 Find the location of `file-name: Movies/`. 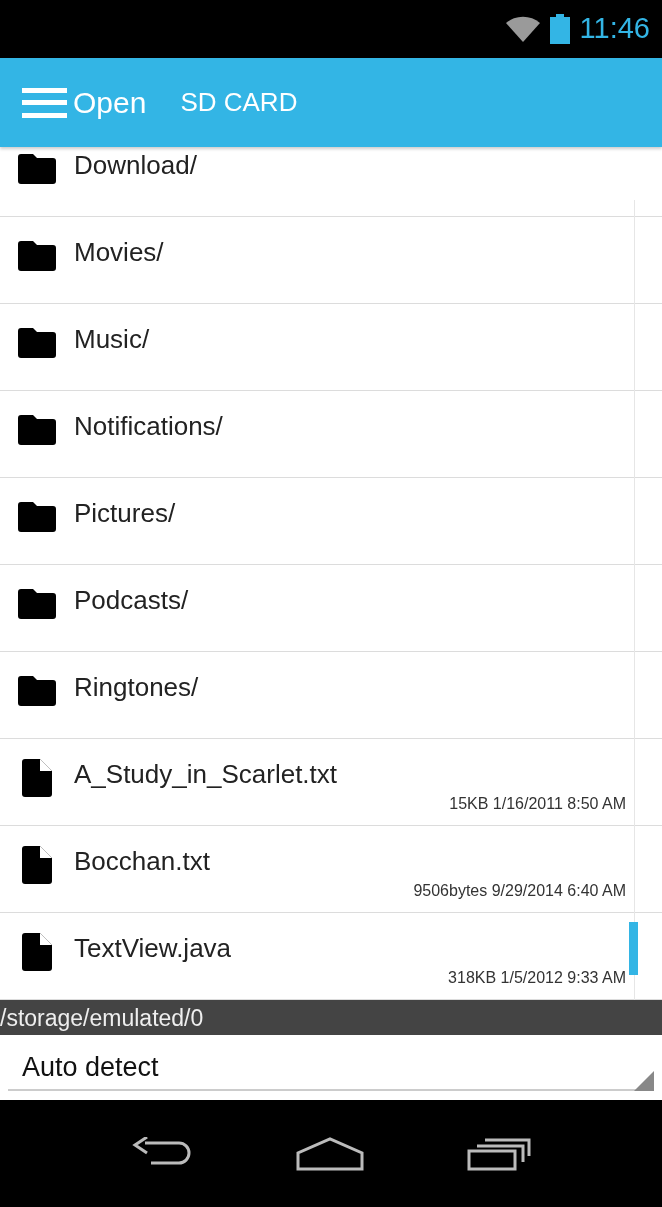

file-name: Movies/ is located at coordinates (119, 252).